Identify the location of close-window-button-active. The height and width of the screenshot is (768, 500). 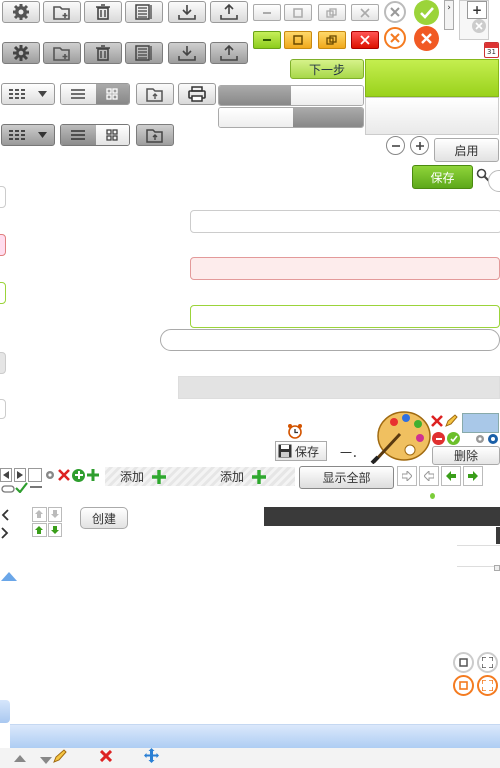
(365, 40).